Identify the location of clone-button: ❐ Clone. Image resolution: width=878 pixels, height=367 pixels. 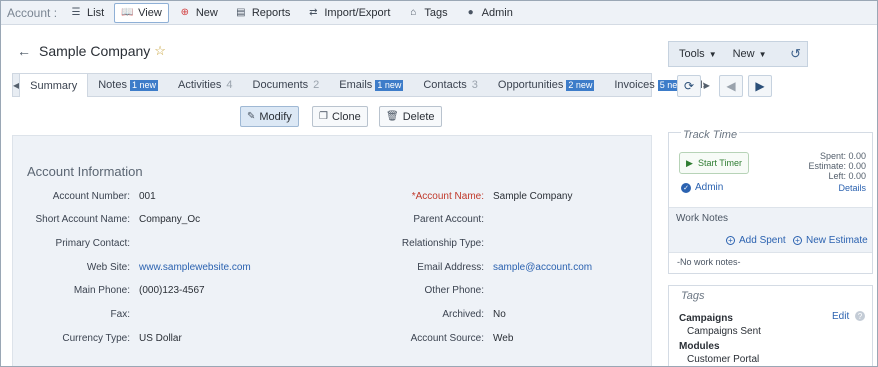
(340, 116).